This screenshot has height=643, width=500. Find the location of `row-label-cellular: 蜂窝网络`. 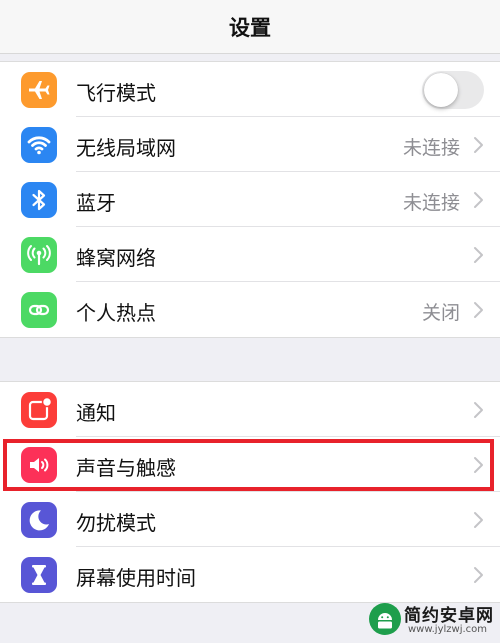

row-label-cellular: 蜂窝网络 is located at coordinates (116, 258).